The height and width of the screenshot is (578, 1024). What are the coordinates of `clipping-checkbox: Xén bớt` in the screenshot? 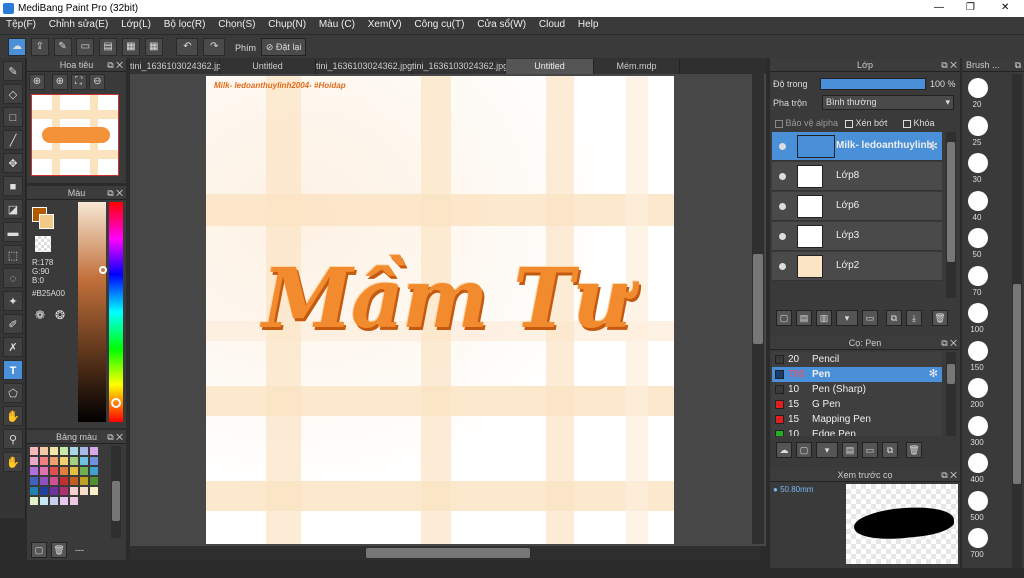 It's located at (866, 123).